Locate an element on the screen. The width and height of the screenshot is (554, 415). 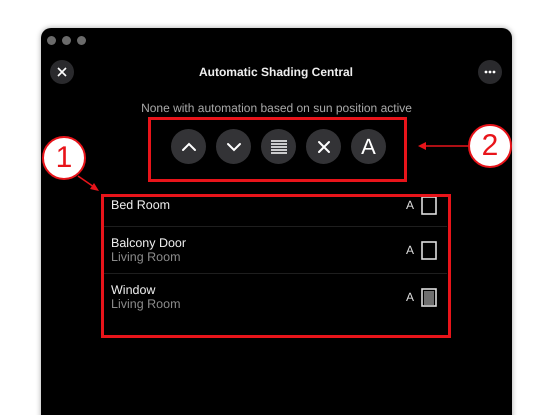
shade-button is located at coordinates (278, 146).